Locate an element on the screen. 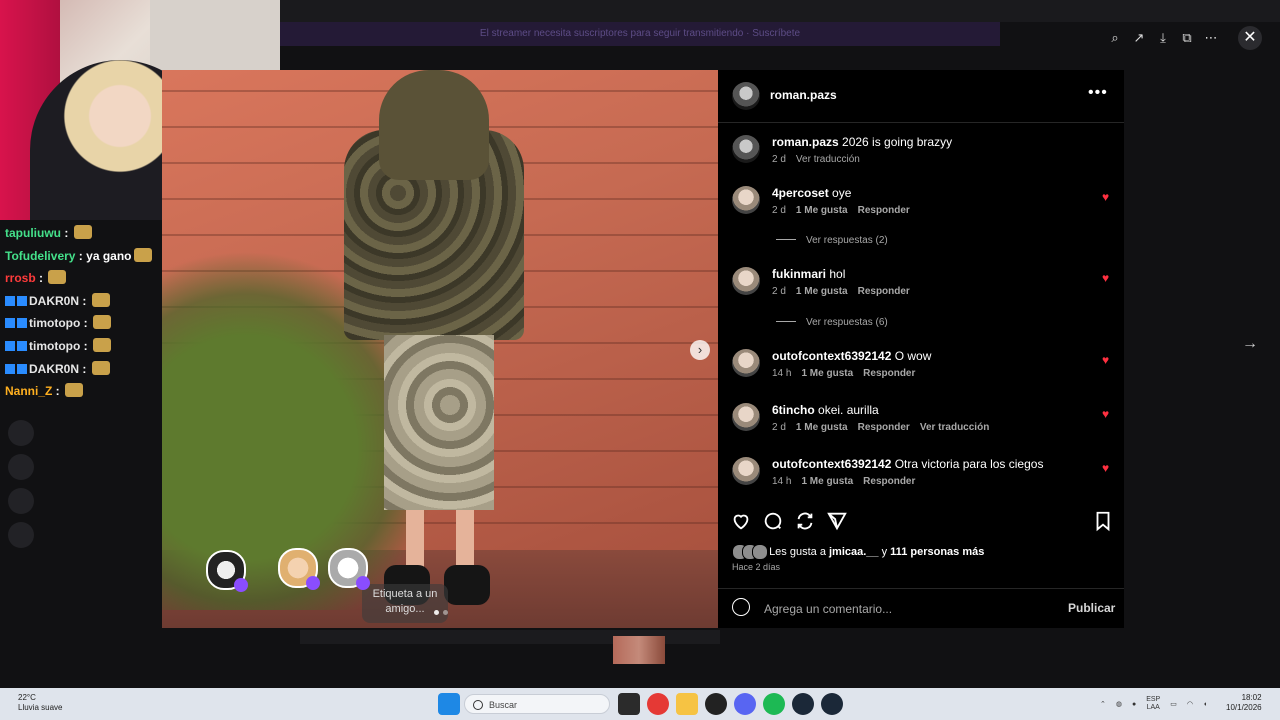  spotify-icon is located at coordinates (774, 704).